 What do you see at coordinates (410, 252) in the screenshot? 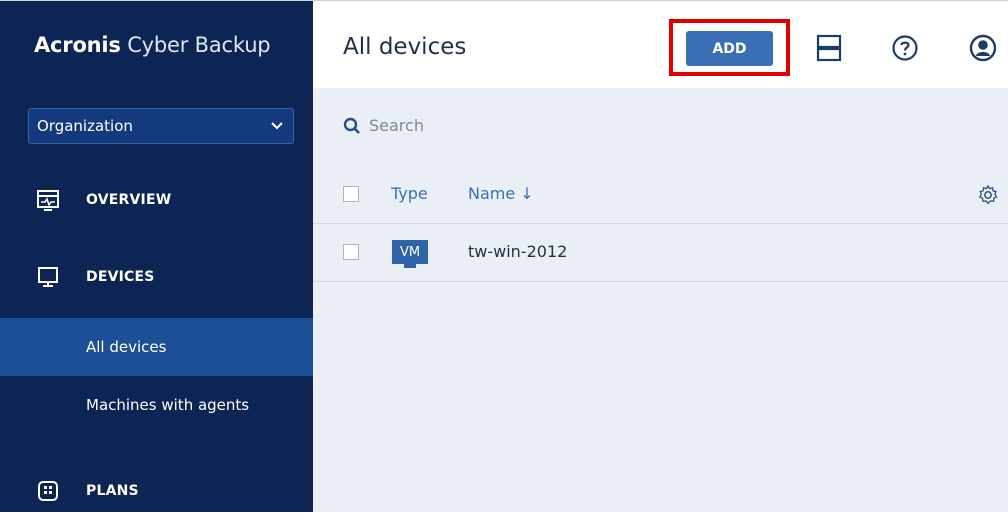
I see `vm-type-icon: VM` at bounding box center [410, 252].